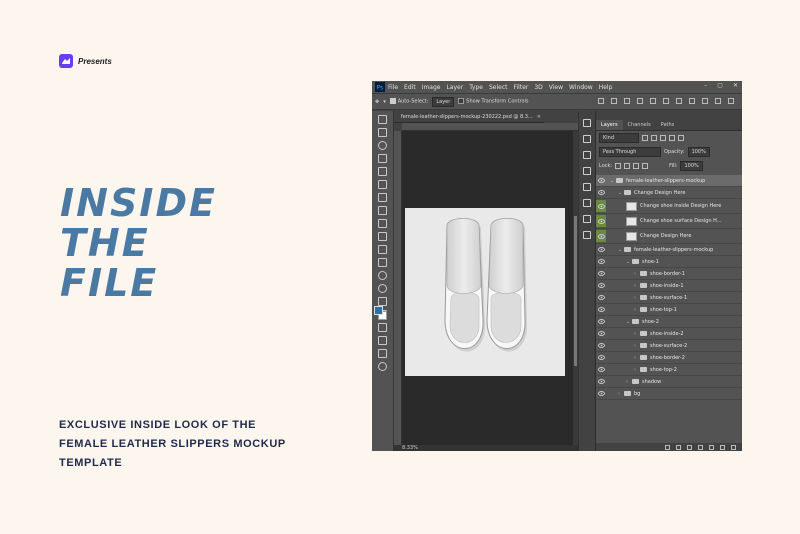 The width and height of the screenshot is (800, 534). Describe the element at coordinates (609, 125) in the screenshot. I see `tab-layers: Layers` at that location.